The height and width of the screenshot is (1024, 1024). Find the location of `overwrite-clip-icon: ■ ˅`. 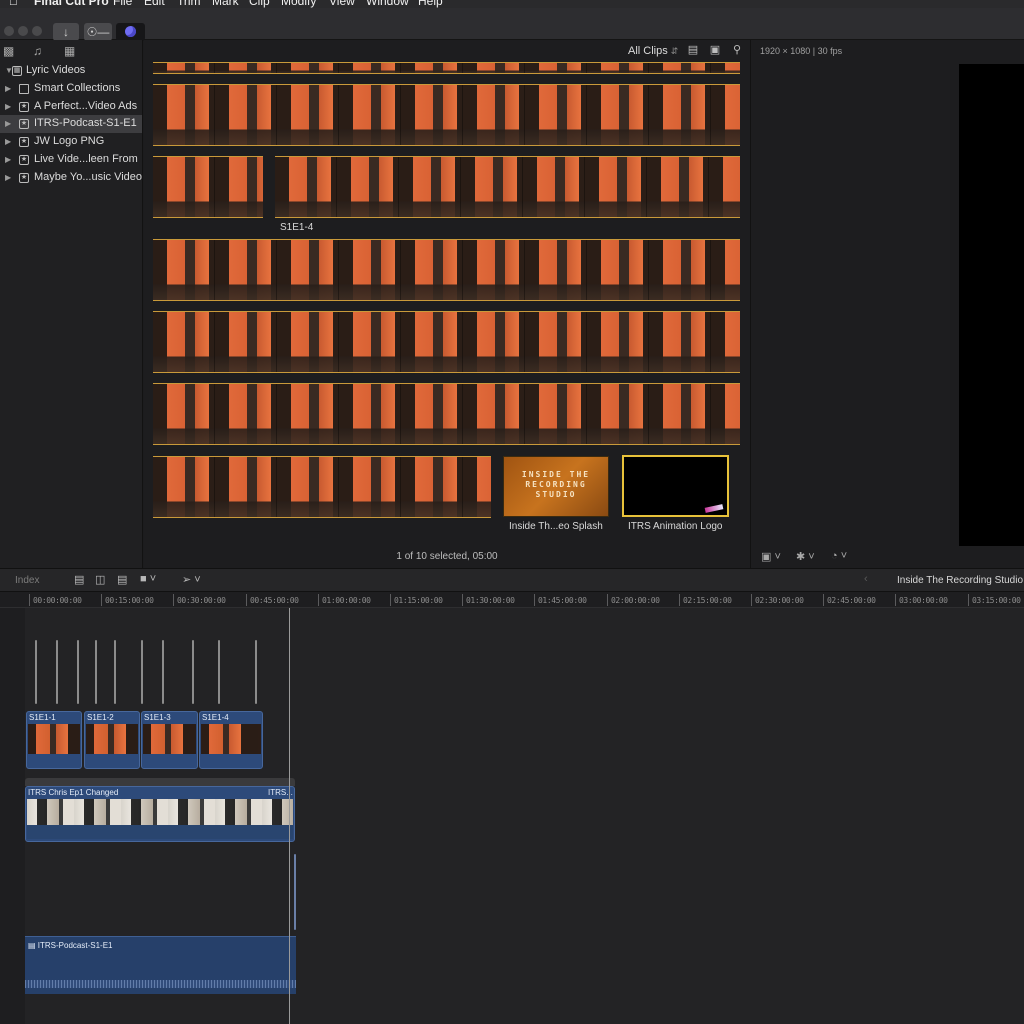

overwrite-clip-icon: ■ ˅ is located at coordinates (148, 579).